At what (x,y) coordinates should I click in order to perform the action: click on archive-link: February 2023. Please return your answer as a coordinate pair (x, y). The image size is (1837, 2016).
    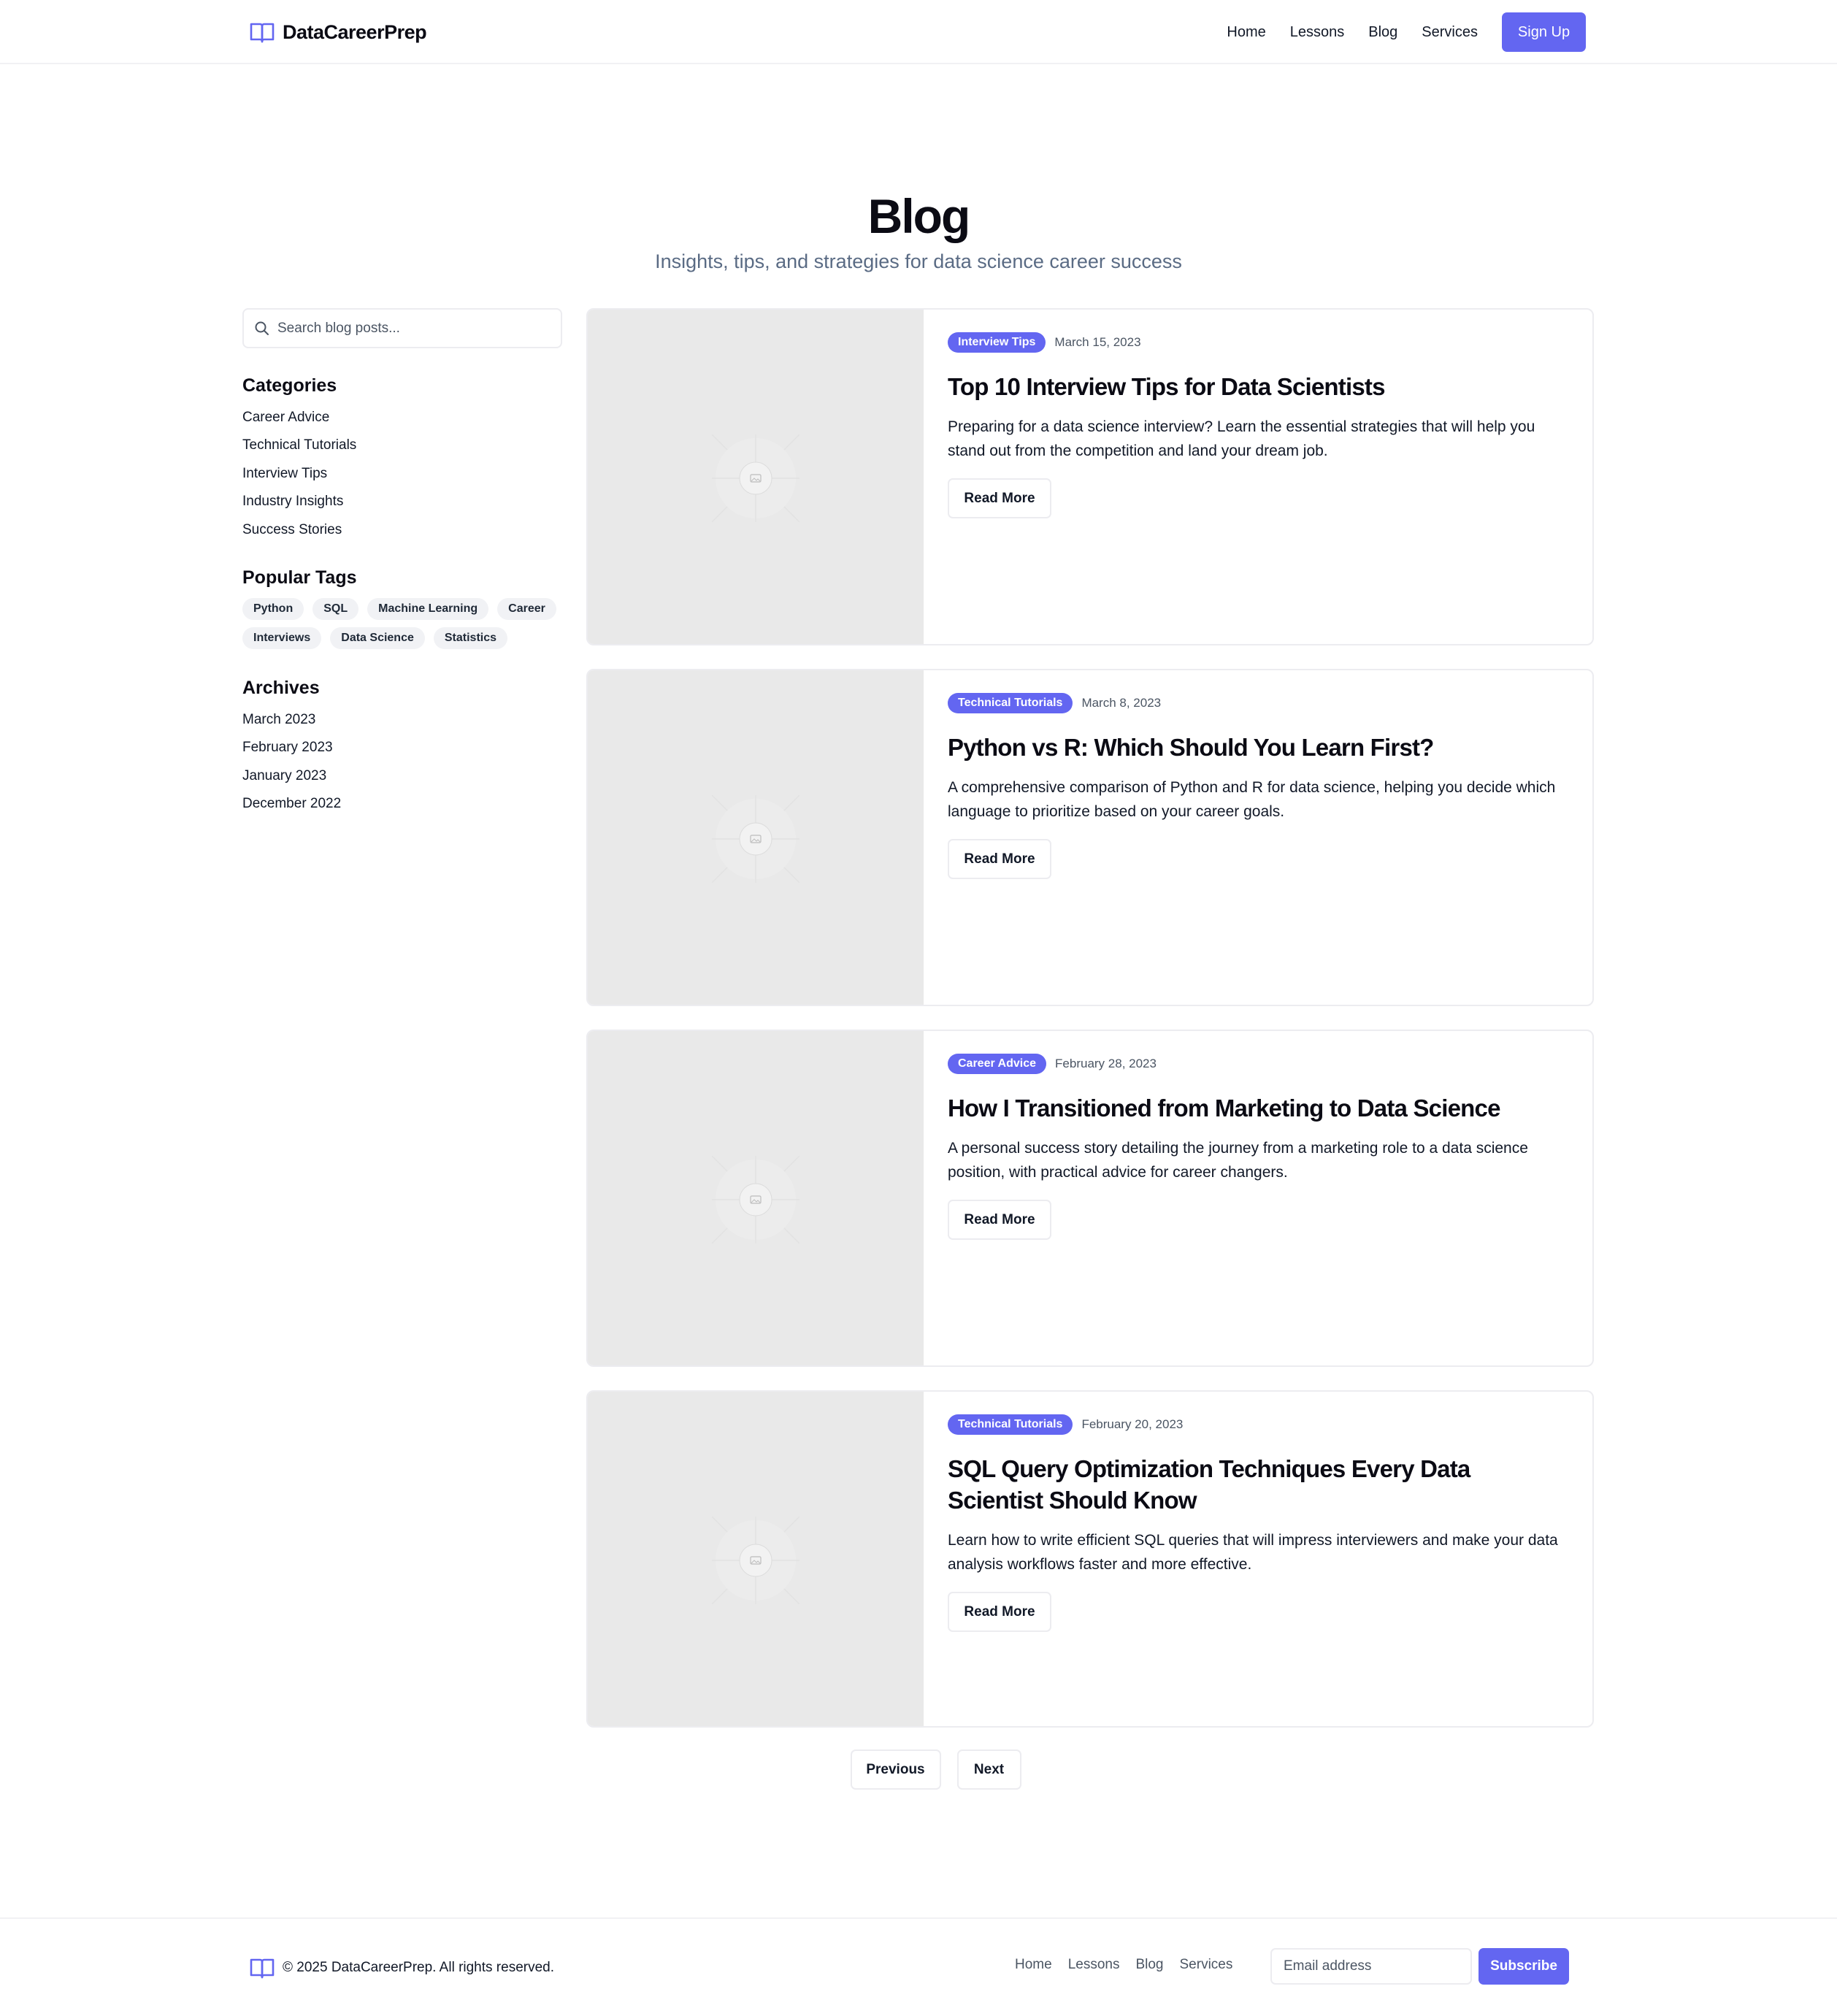
    Looking at the image, I should click on (292, 748).